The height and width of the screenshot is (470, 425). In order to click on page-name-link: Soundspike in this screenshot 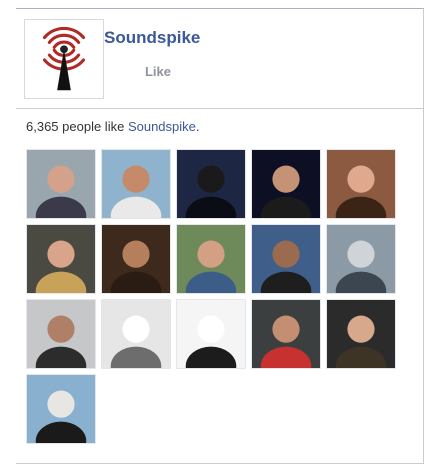, I will do `click(152, 38)`.